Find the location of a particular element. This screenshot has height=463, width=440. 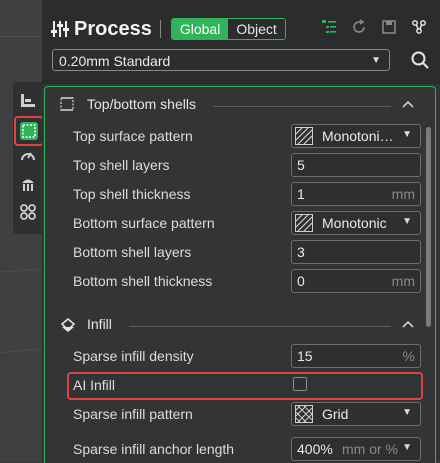

reset-icon is located at coordinates (359, 27).